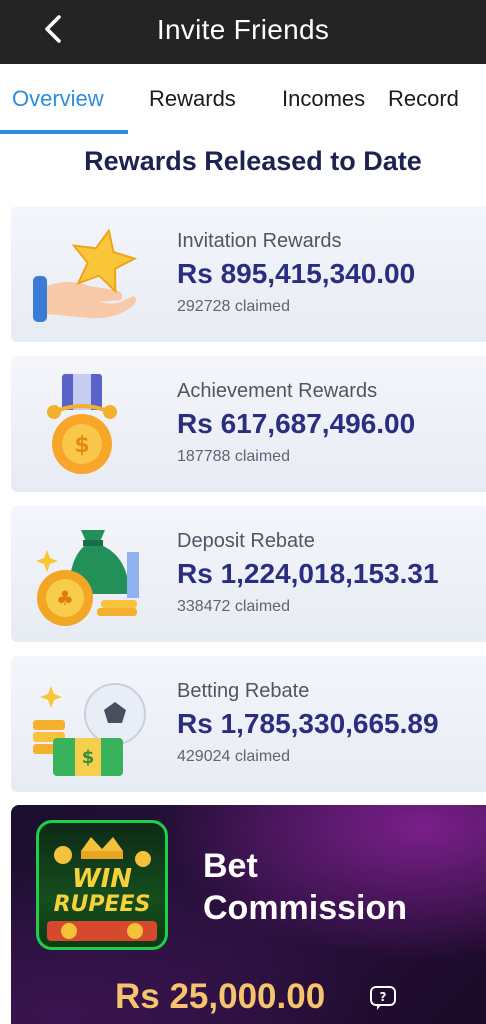 The height and width of the screenshot is (1024, 486). I want to click on card-label: Achievement Rewards, so click(277, 391).